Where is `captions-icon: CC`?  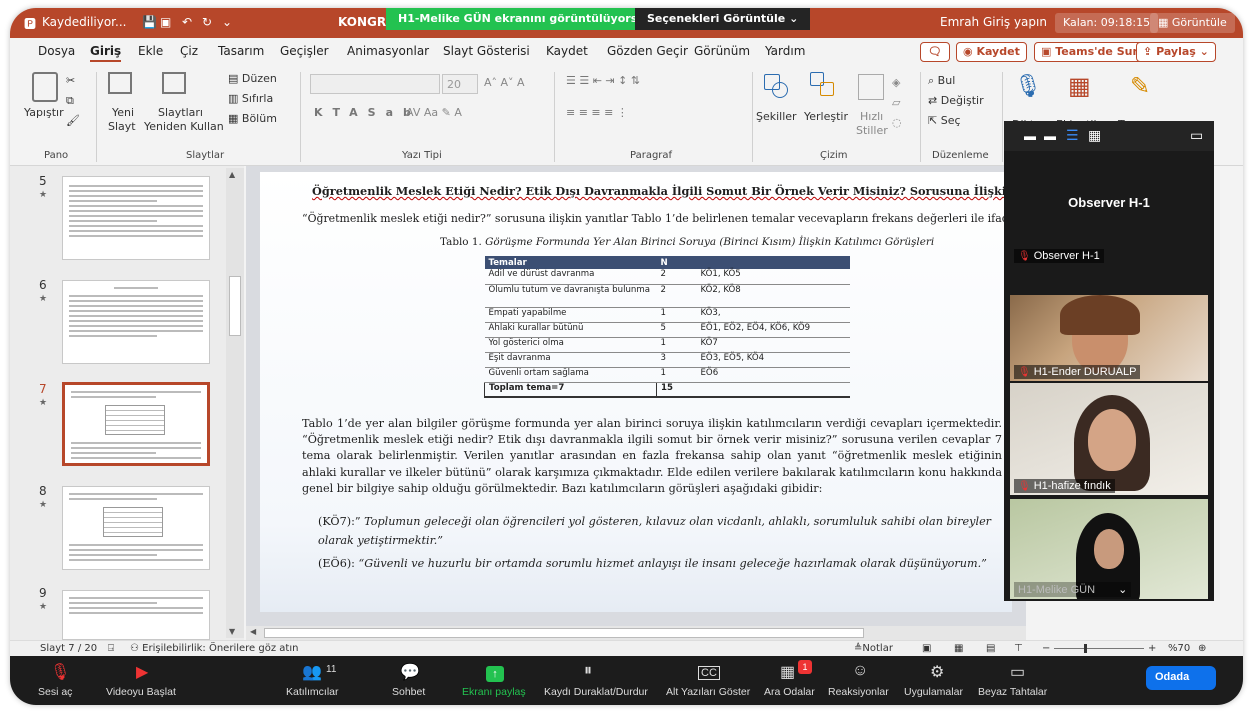
captions-icon: CC is located at coordinates (709, 673).